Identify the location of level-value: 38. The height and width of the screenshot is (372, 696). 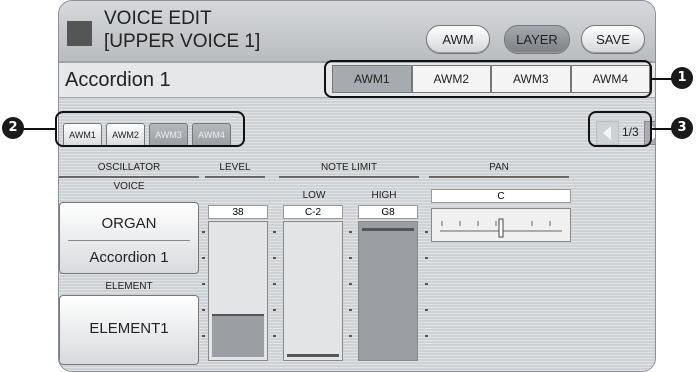
(238, 212).